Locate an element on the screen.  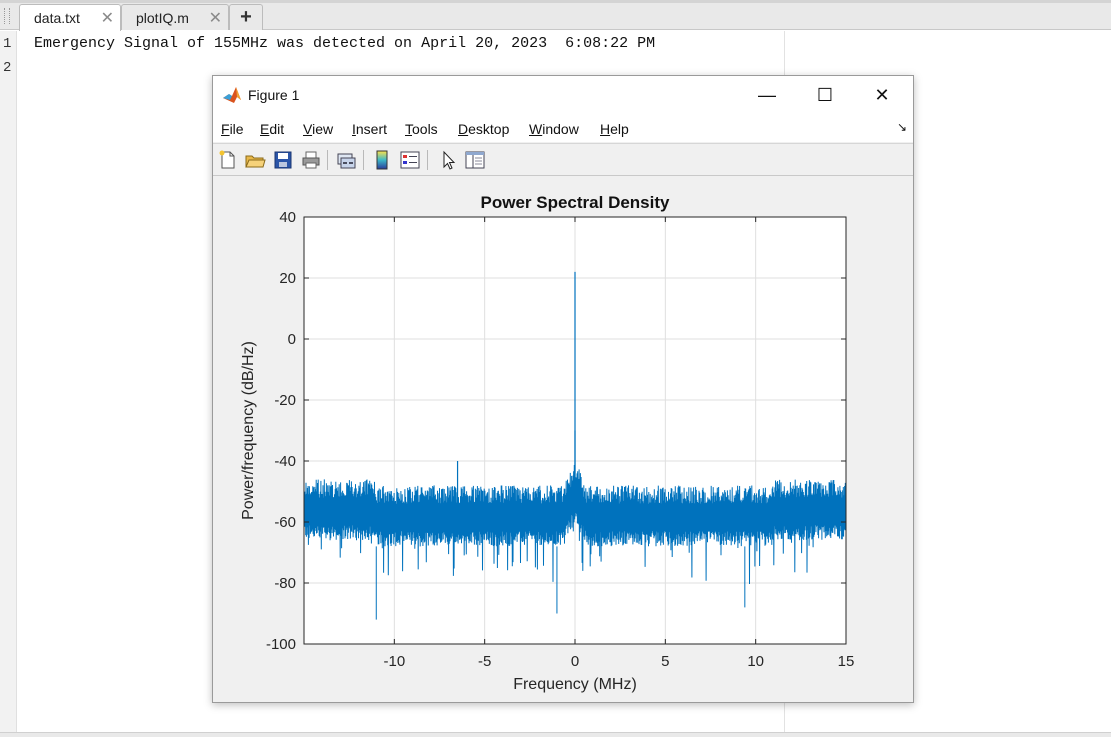
menu-accel: H is located at coordinates (605, 129).